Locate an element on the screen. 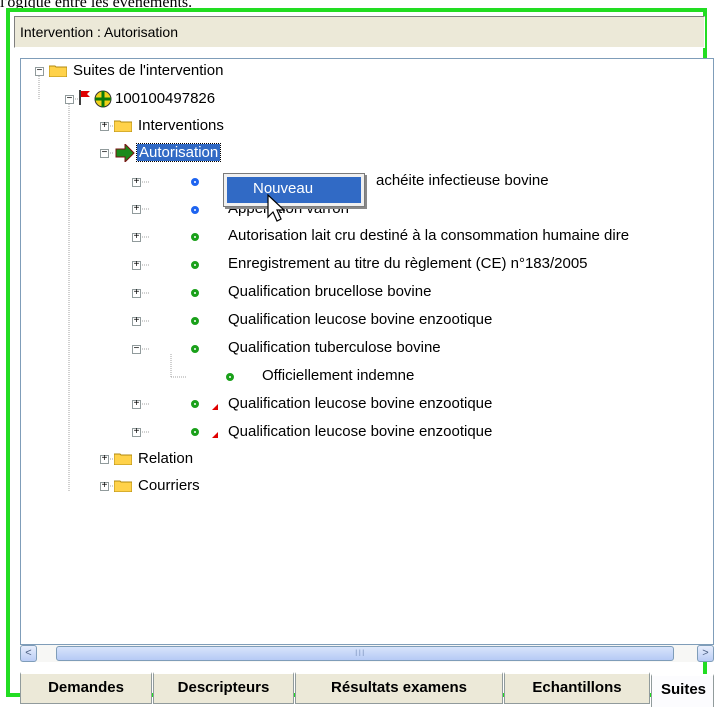 This screenshot has height=707, width=714. expander-courriers: + is located at coordinates (104, 487).